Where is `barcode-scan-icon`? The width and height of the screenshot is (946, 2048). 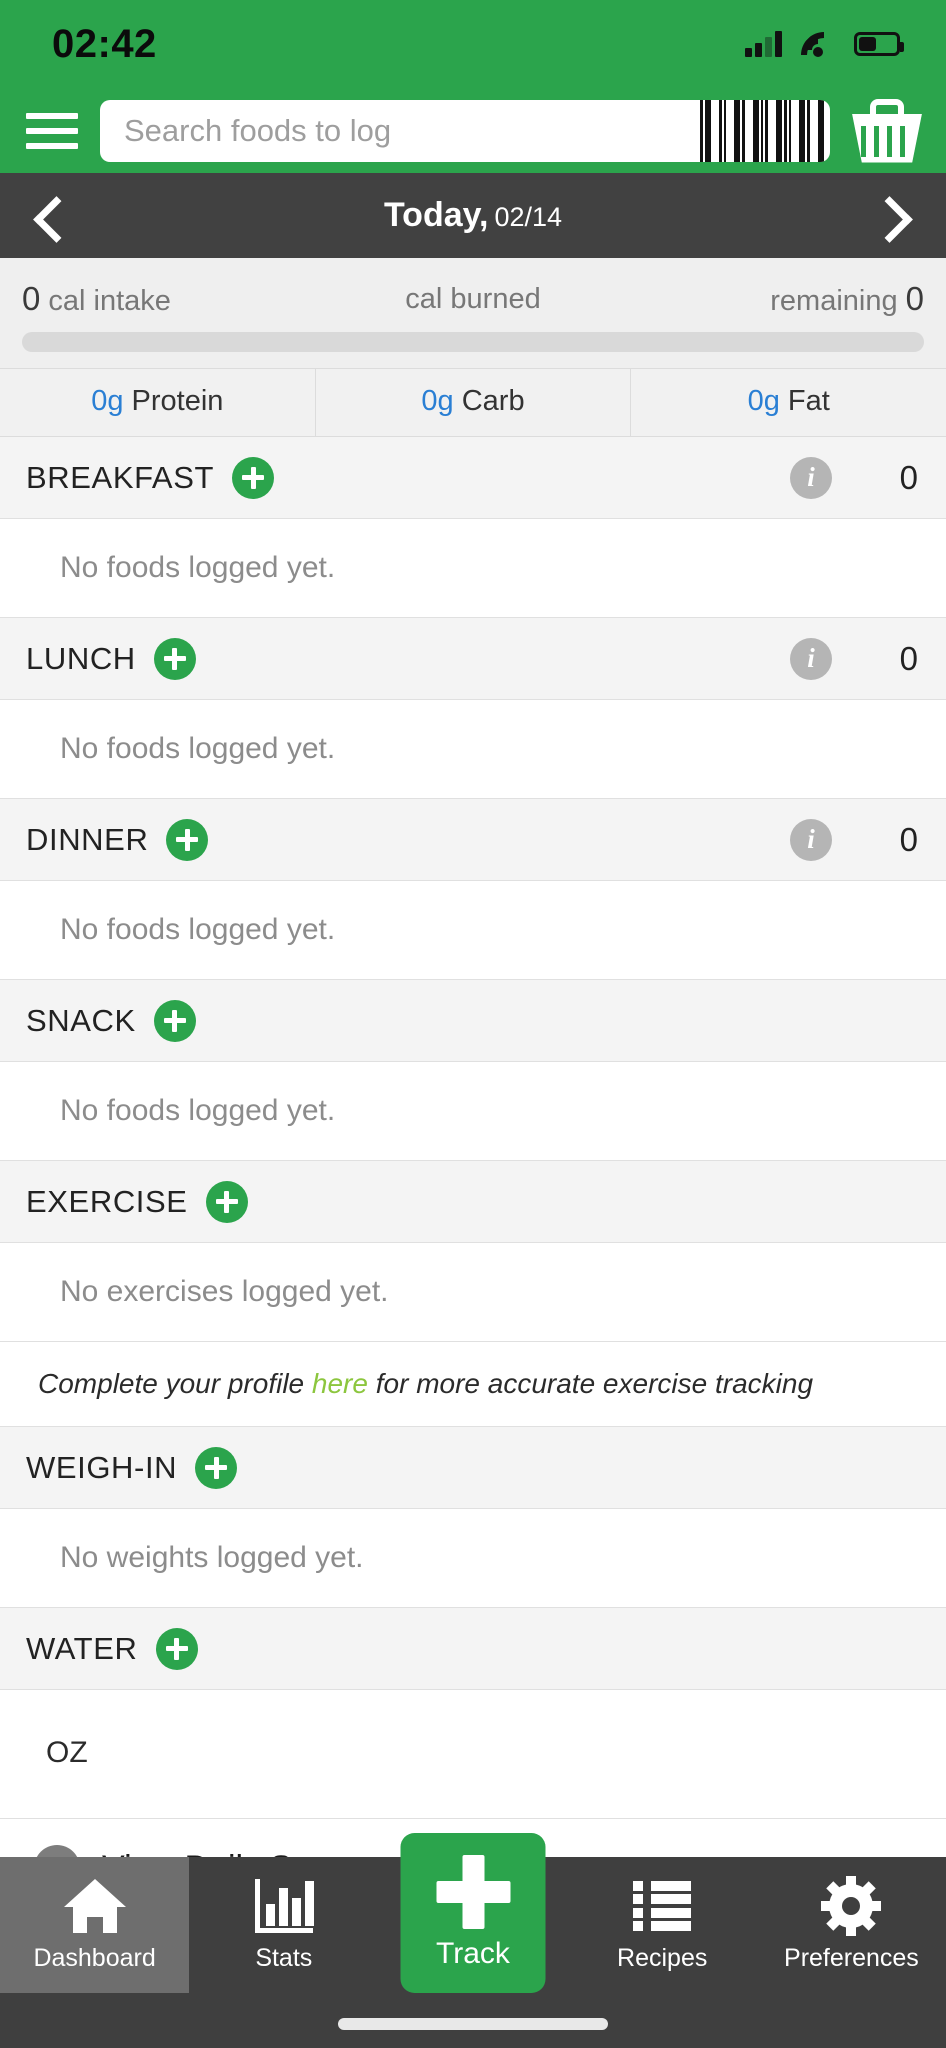 barcode-scan-icon is located at coordinates (765, 130).